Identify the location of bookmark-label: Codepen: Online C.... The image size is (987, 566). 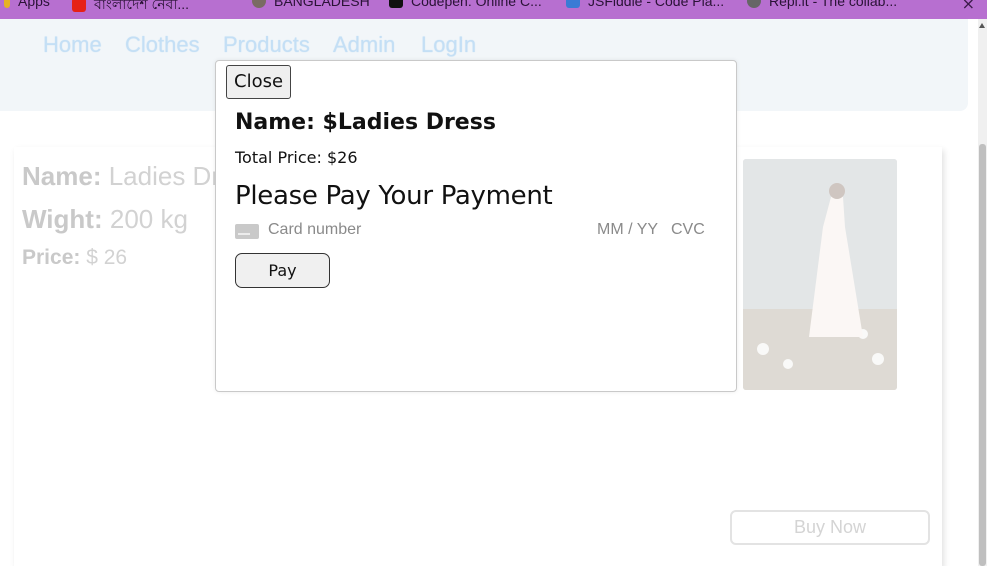
(476, 4).